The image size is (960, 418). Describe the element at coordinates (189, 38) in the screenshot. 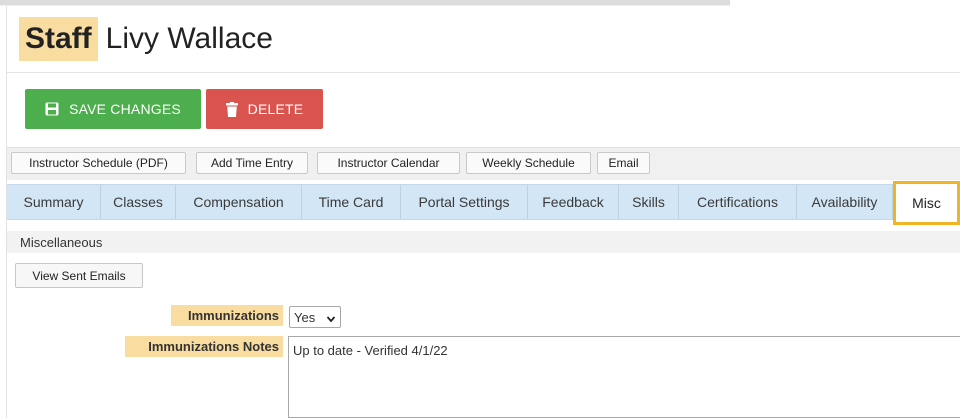

I see `page-title-name: Livy Wallace` at that location.